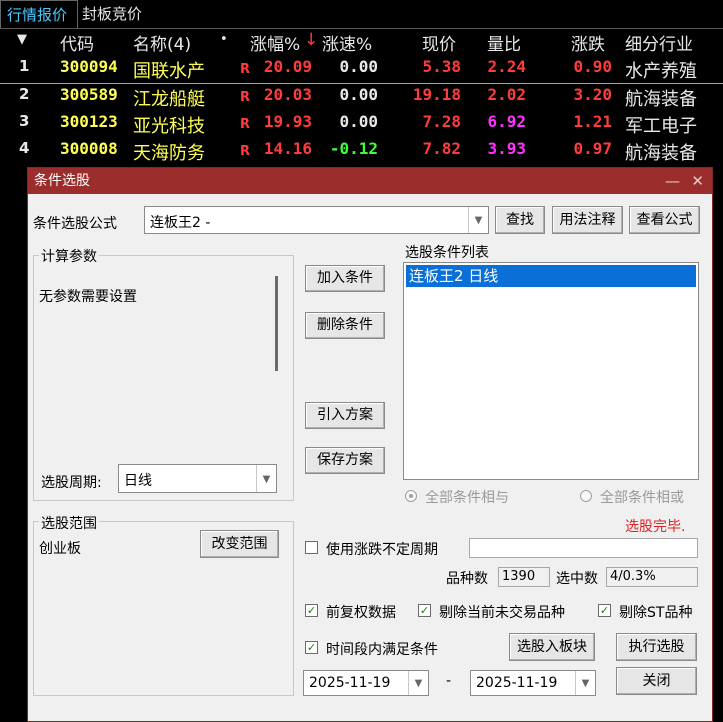 Image resolution: width=723 pixels, height=722 pixels. I want to click on row-code: 300008, so click(89, 148).